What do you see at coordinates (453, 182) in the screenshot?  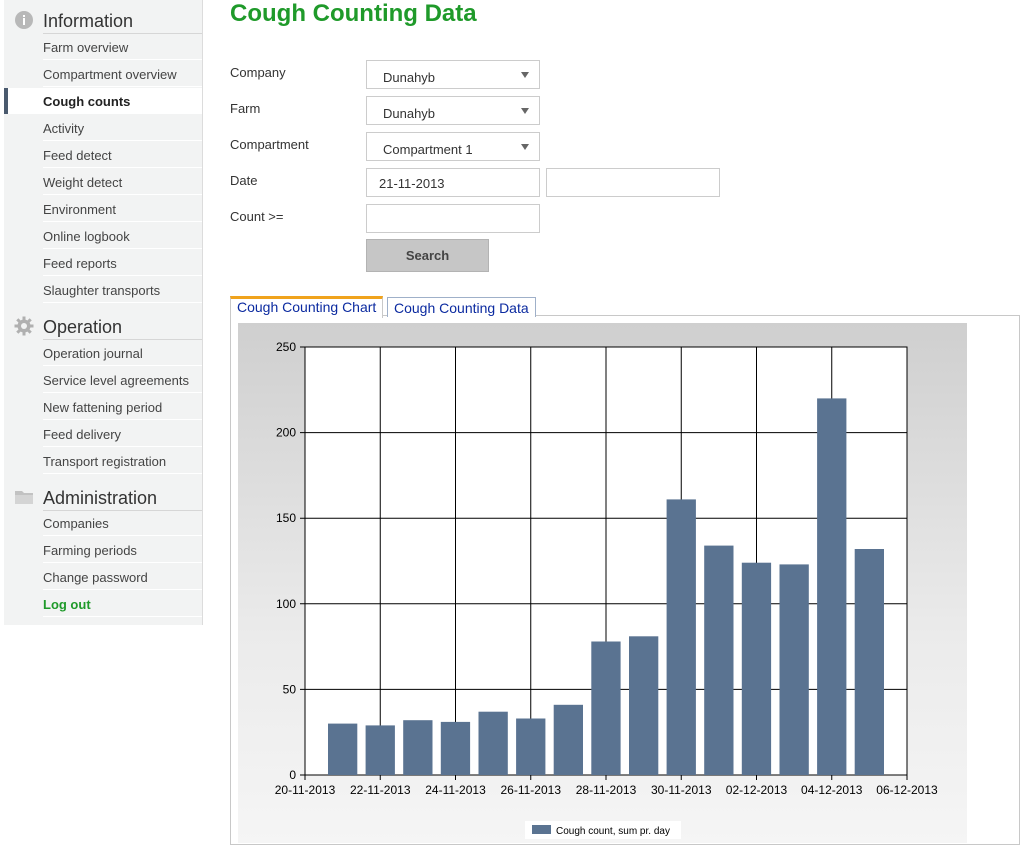 I see `date-from-field: 21-11-2013` at bounding box center [453, 182].